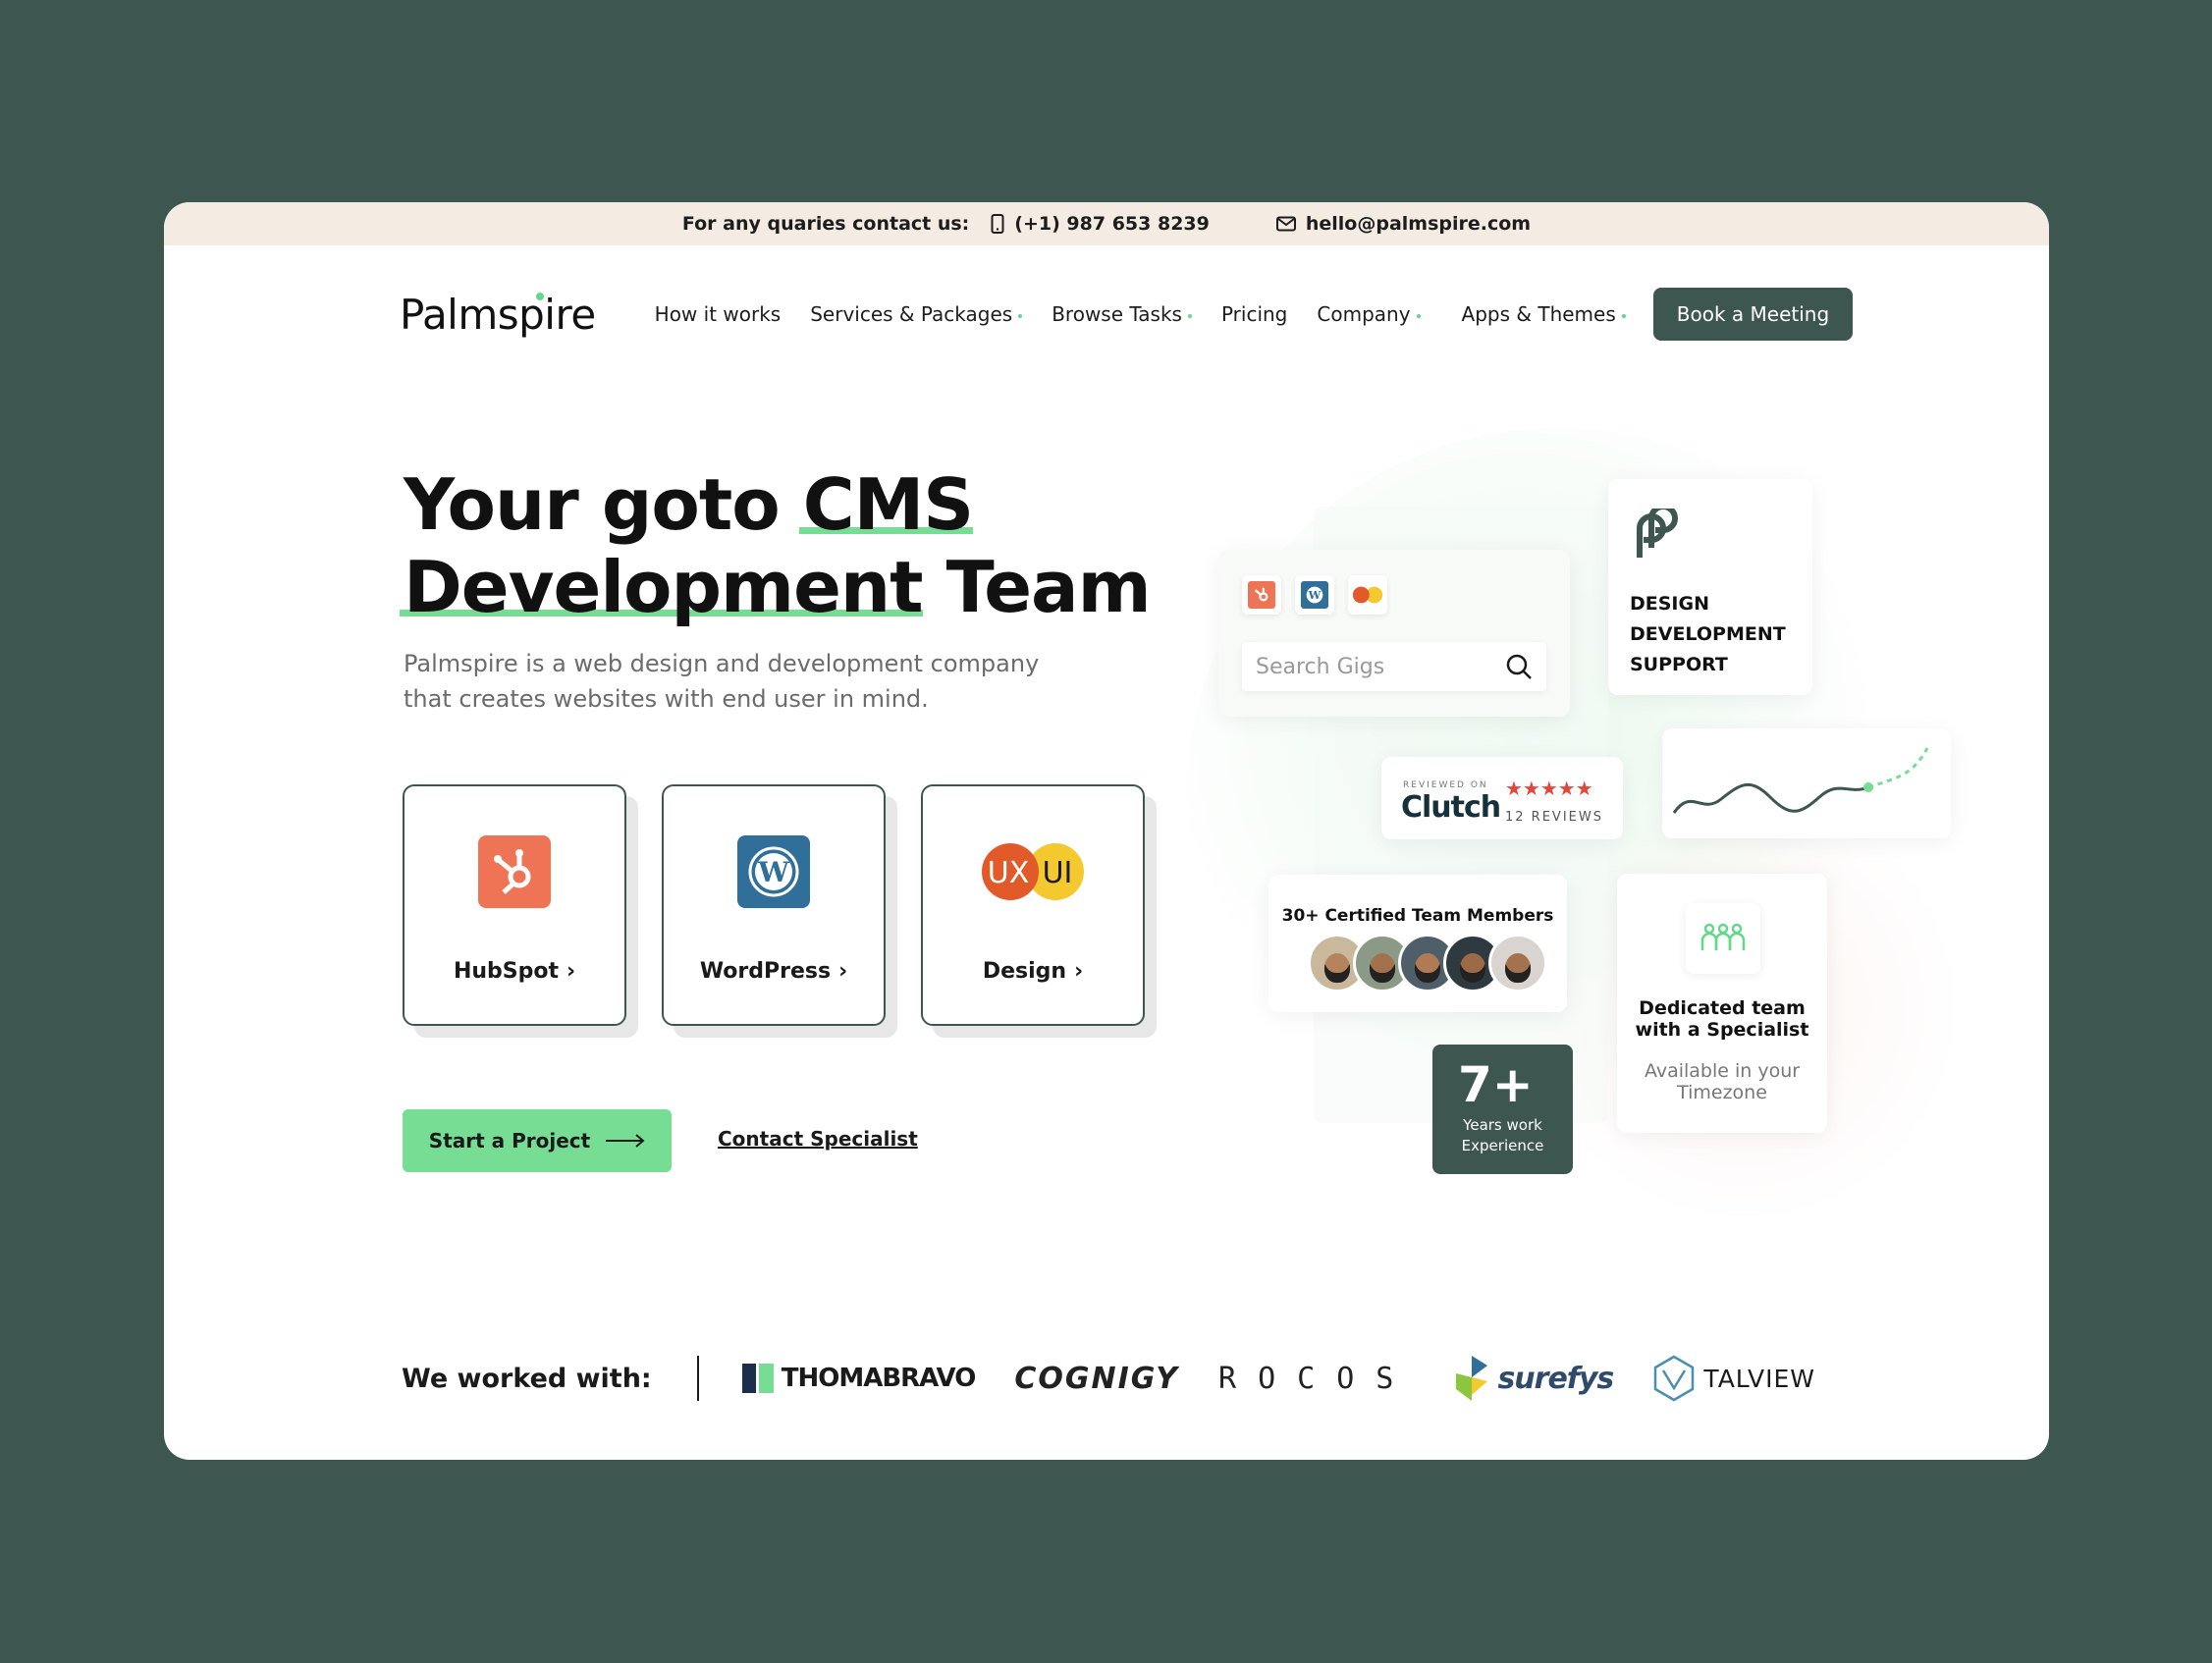 Image resolution: width=2212 pixels, height=1663 pixels. What do you see at coordinates (1394, 633) in the screenshot?
I see `search-gigs-card: W Search Gigs` at bounding box center [1394, 633].